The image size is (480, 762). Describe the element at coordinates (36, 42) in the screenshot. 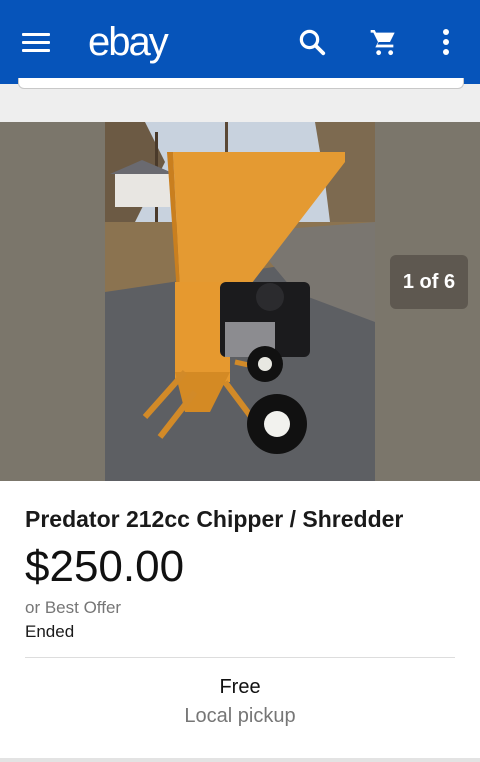

I see `menu-icon` at that location.